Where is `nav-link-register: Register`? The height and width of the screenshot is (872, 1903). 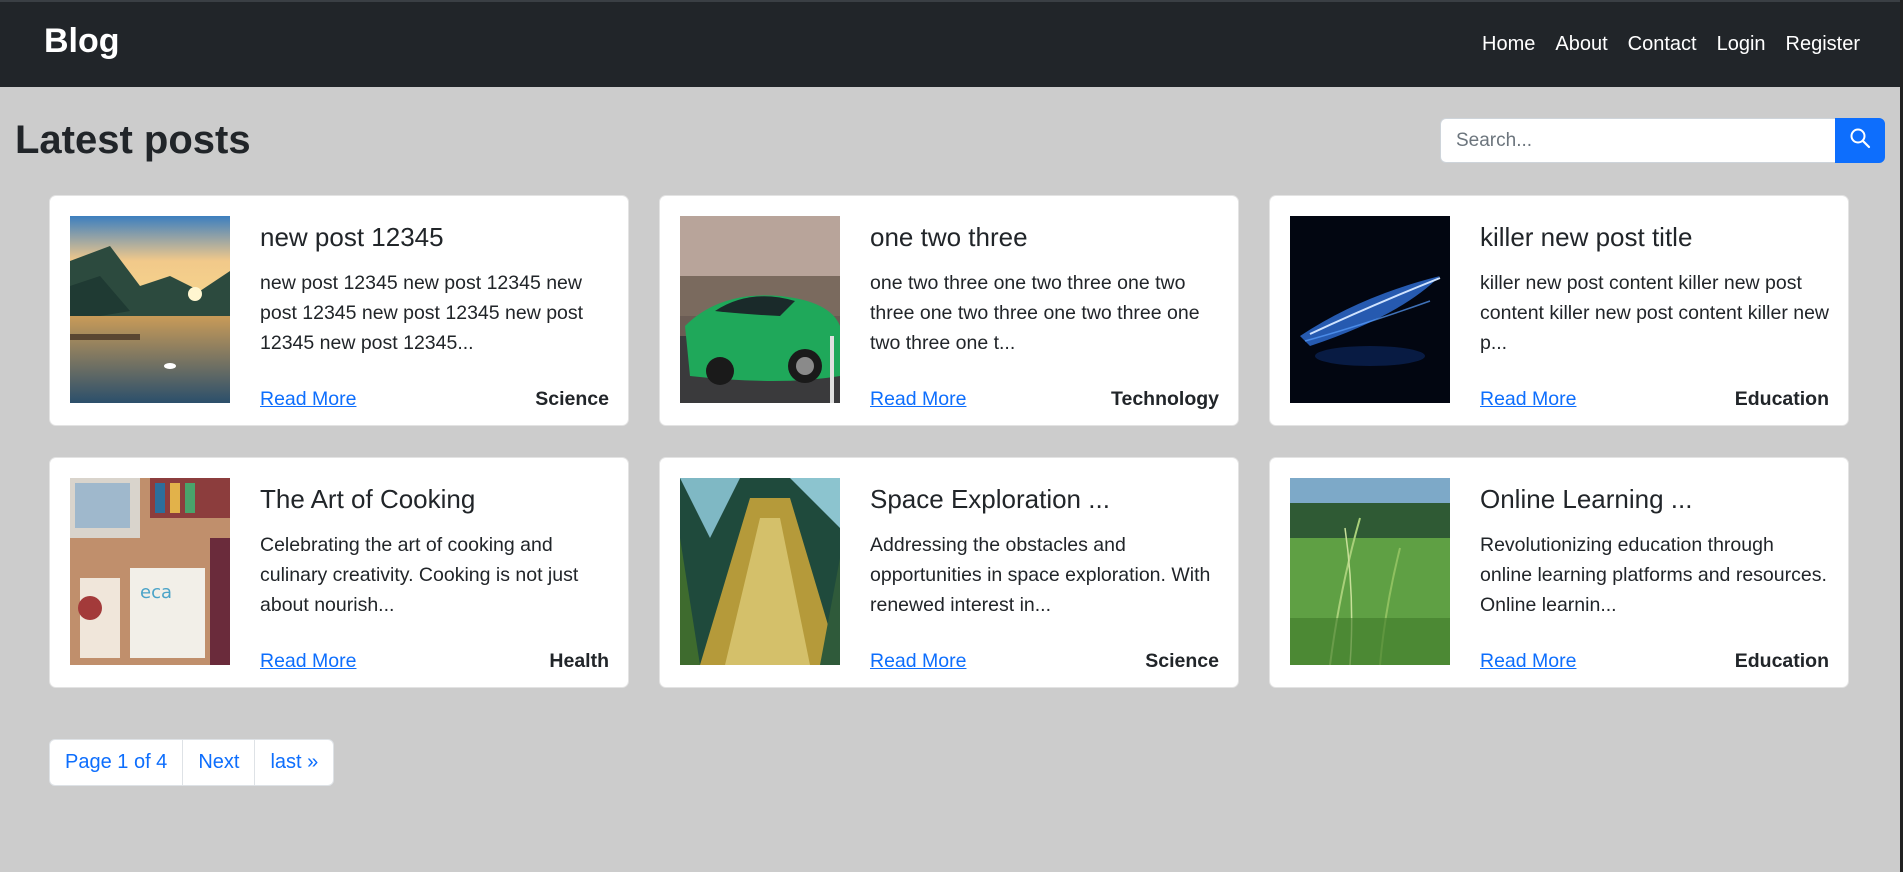 nav-link-register: Register is located at coordinates (1823, 44).